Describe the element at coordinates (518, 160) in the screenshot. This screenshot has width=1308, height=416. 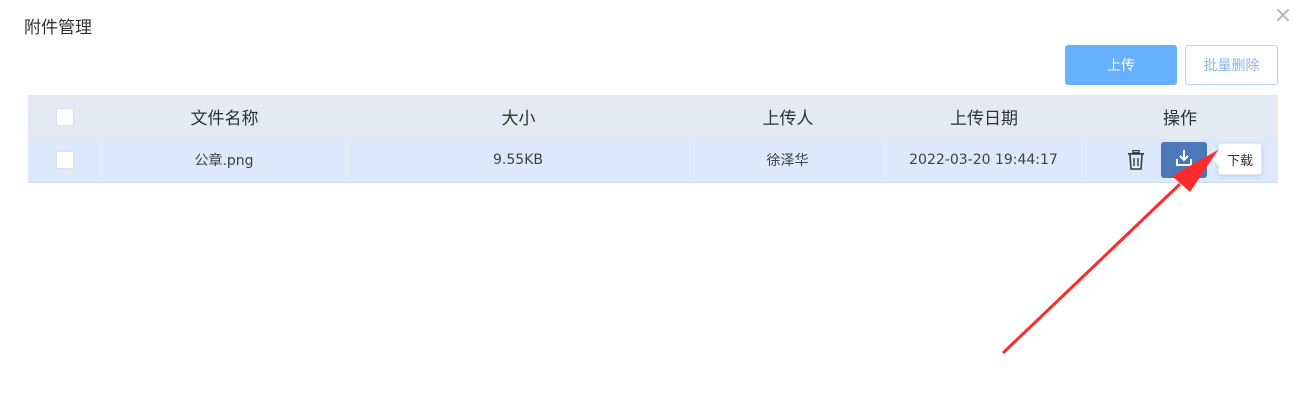
I see `file-size: 9.55KB` at that location.